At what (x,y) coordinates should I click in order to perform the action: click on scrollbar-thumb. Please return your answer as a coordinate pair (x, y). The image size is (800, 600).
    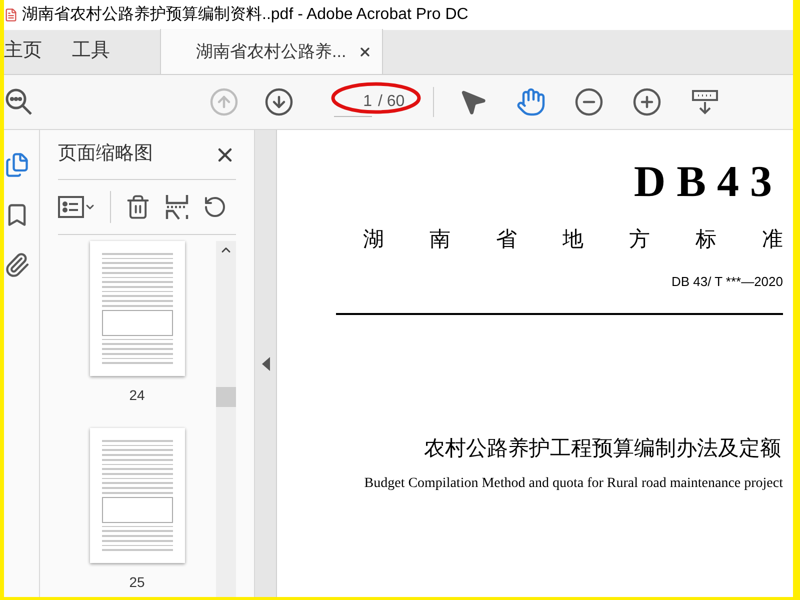
    Looking at the image, I should click on (226, 397).